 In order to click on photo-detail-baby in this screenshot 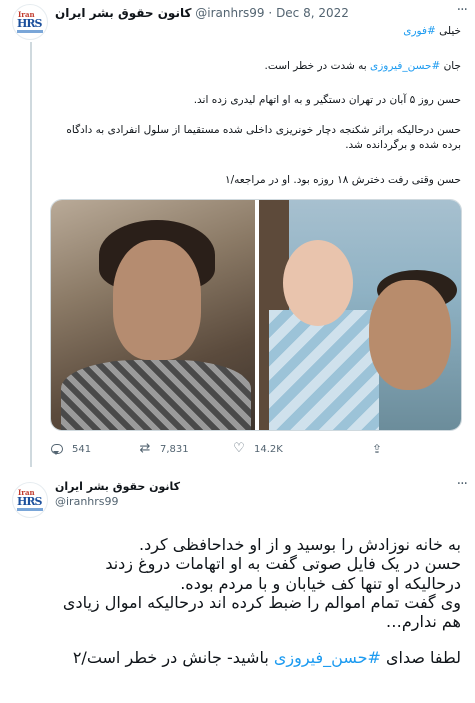, I will do `click(318, 283)`.